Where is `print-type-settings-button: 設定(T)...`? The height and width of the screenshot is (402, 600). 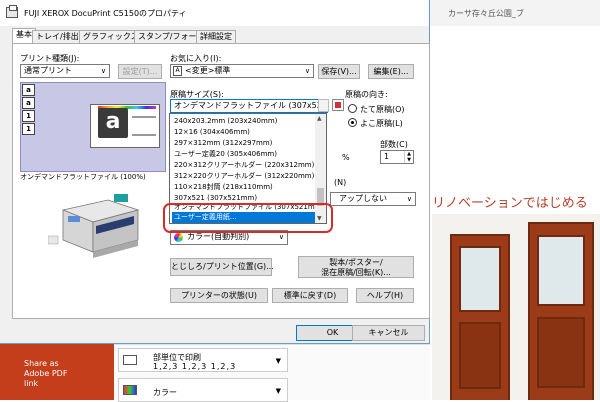 print-type-settings-button: 設定(T)... is located at coordinates (140, 71).